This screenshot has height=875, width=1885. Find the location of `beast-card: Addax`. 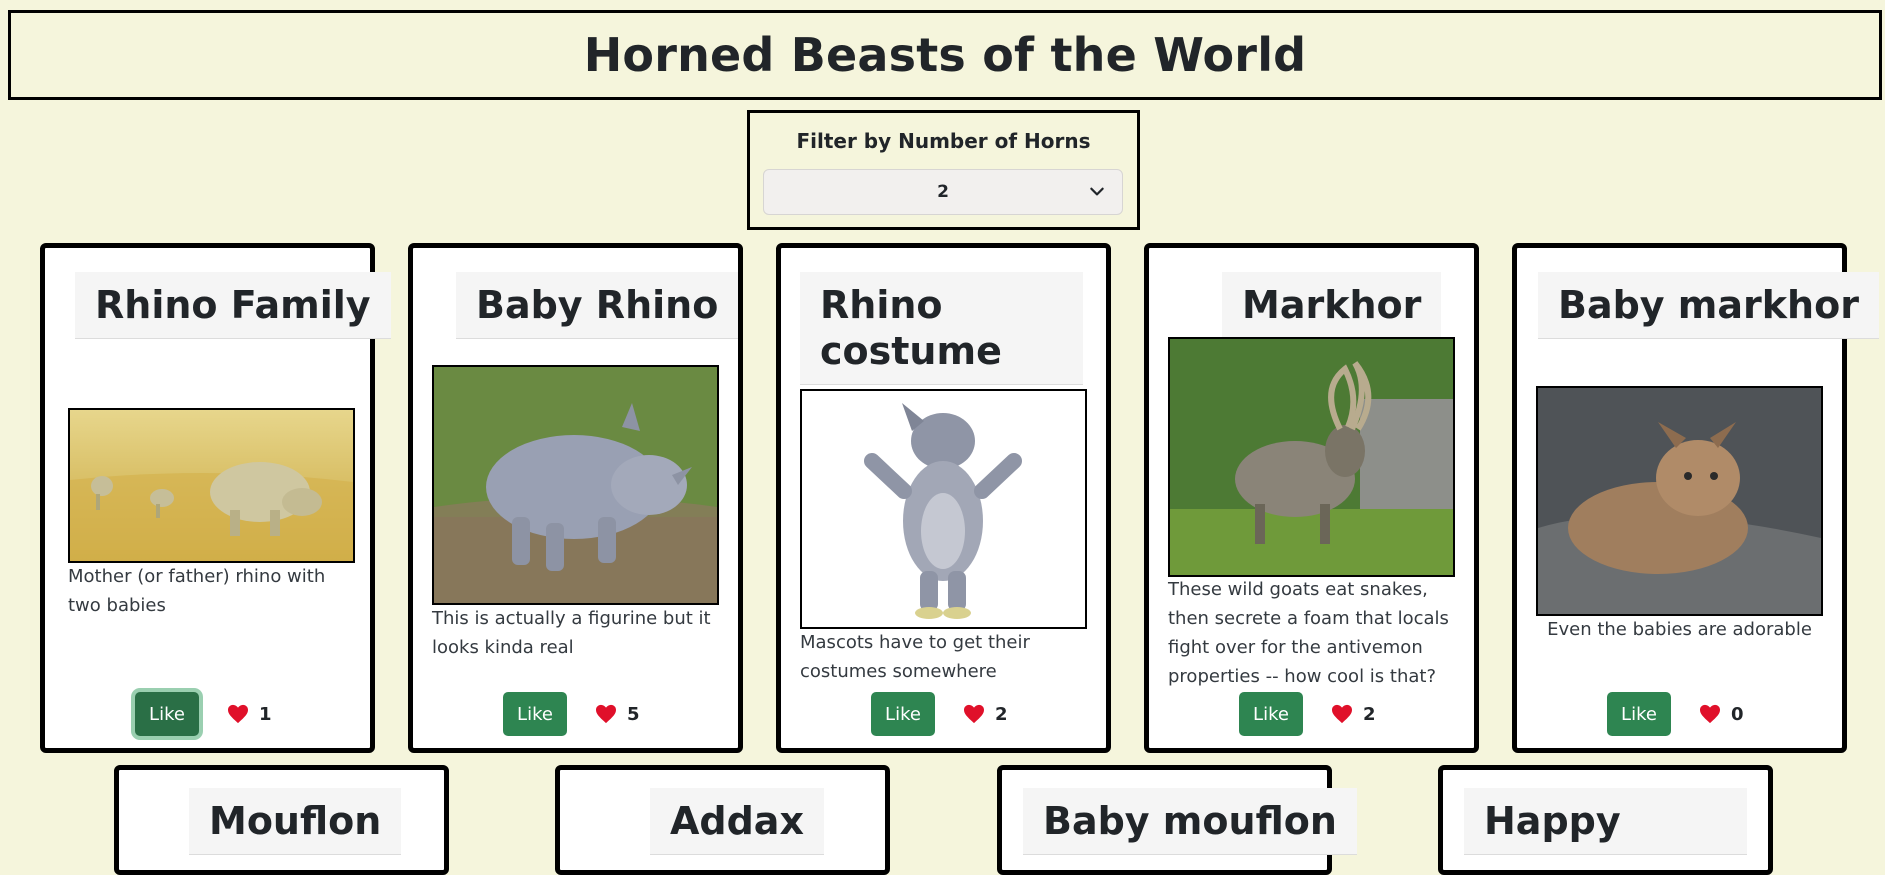

beast-card: Addax is located at coordinates (722, 820).